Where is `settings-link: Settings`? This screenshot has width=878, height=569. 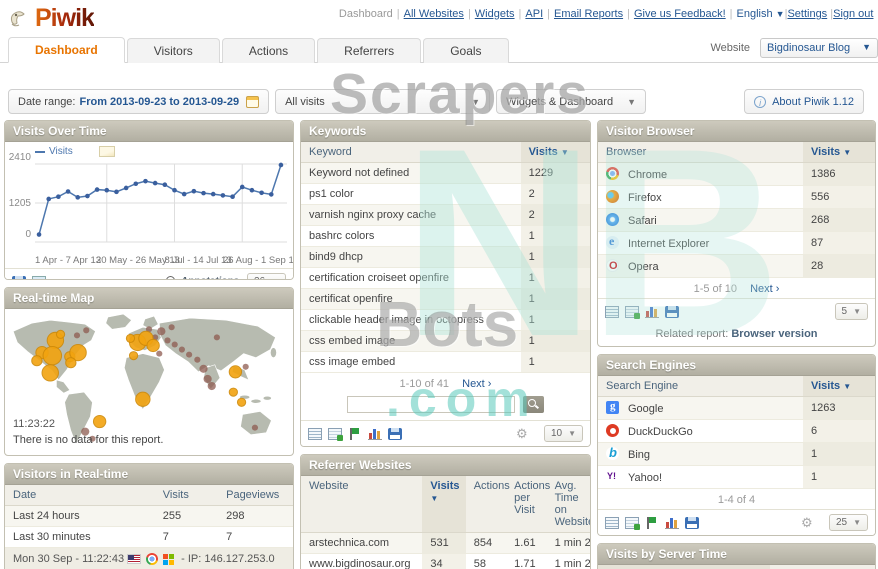
settings-link: Settings is located at coordinates (807, 14).